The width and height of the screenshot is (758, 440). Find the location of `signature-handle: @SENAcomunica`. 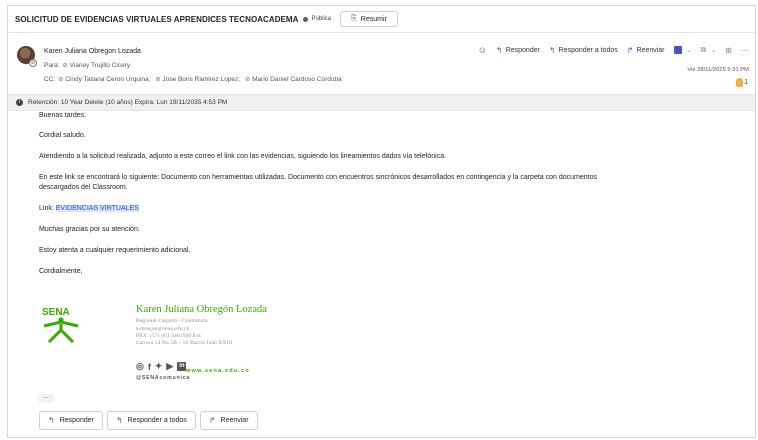

signature-handle: @SENAcomunica is located at coordinates (163, 378).